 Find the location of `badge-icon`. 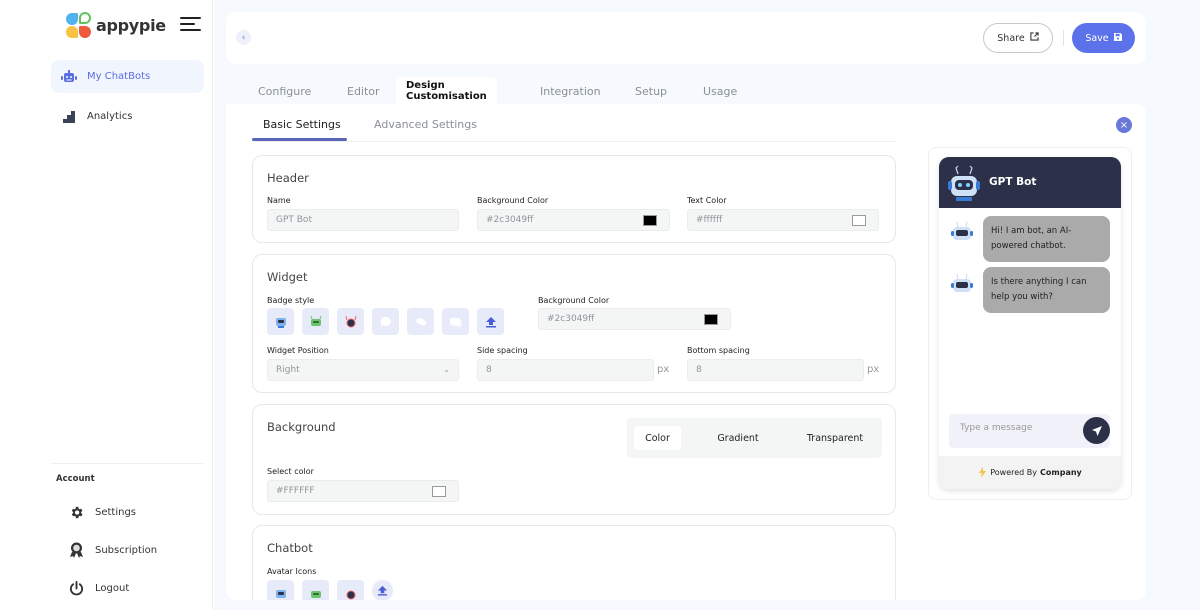

badge-icon is located at coordinates (76, 550).